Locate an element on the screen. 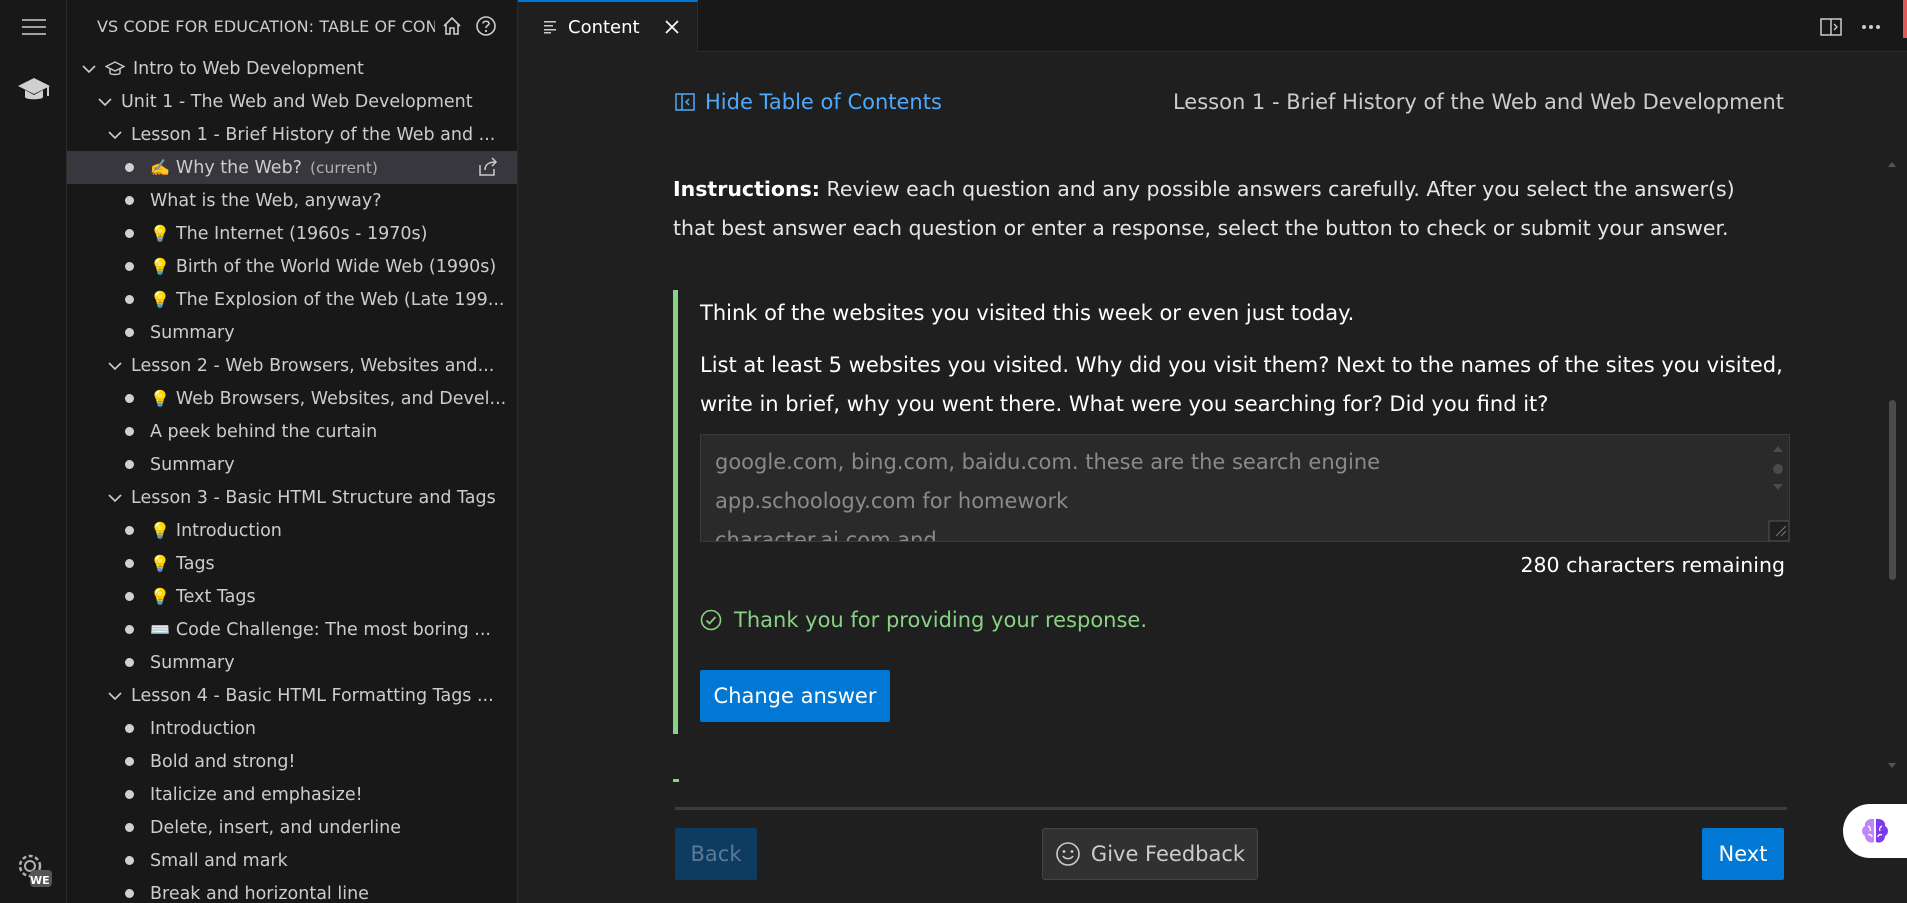  toc-item-label: Why the Web? is located at coordinates (238, 167).